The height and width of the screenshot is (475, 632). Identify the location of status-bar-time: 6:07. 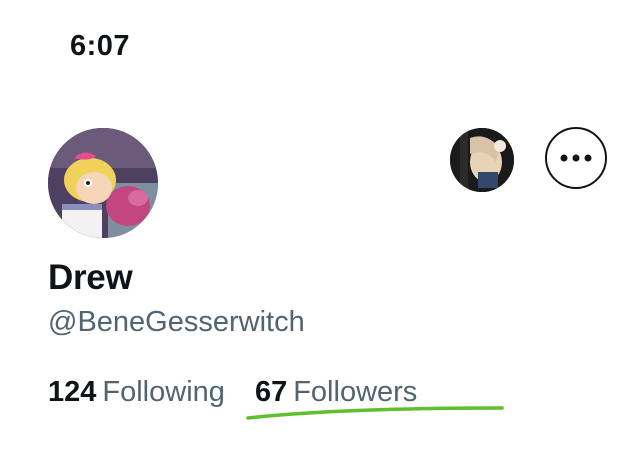
(100, 46).